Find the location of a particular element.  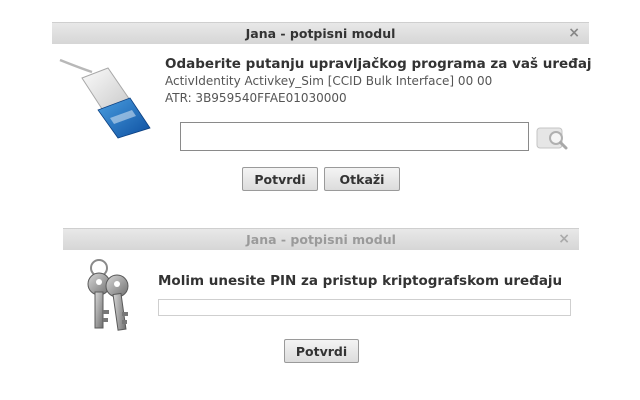

pin-input is located at coordinates (364, 307).